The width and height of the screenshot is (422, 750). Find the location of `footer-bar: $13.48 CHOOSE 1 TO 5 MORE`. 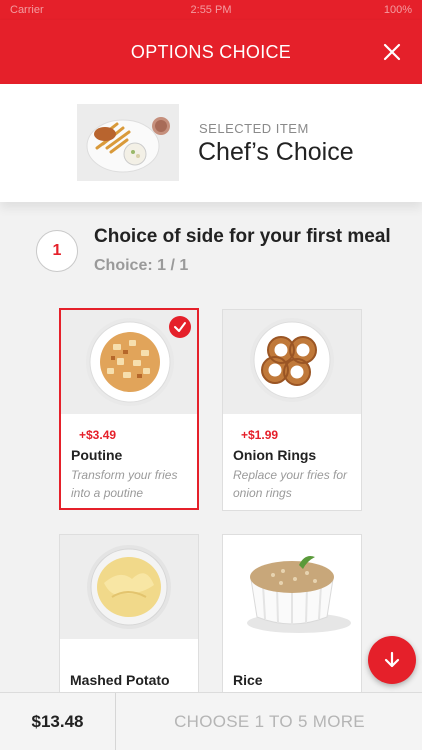

footer-bar: $13.48 CHOOSE 1 TO 5 MORE is located at coordinates (211, 721).